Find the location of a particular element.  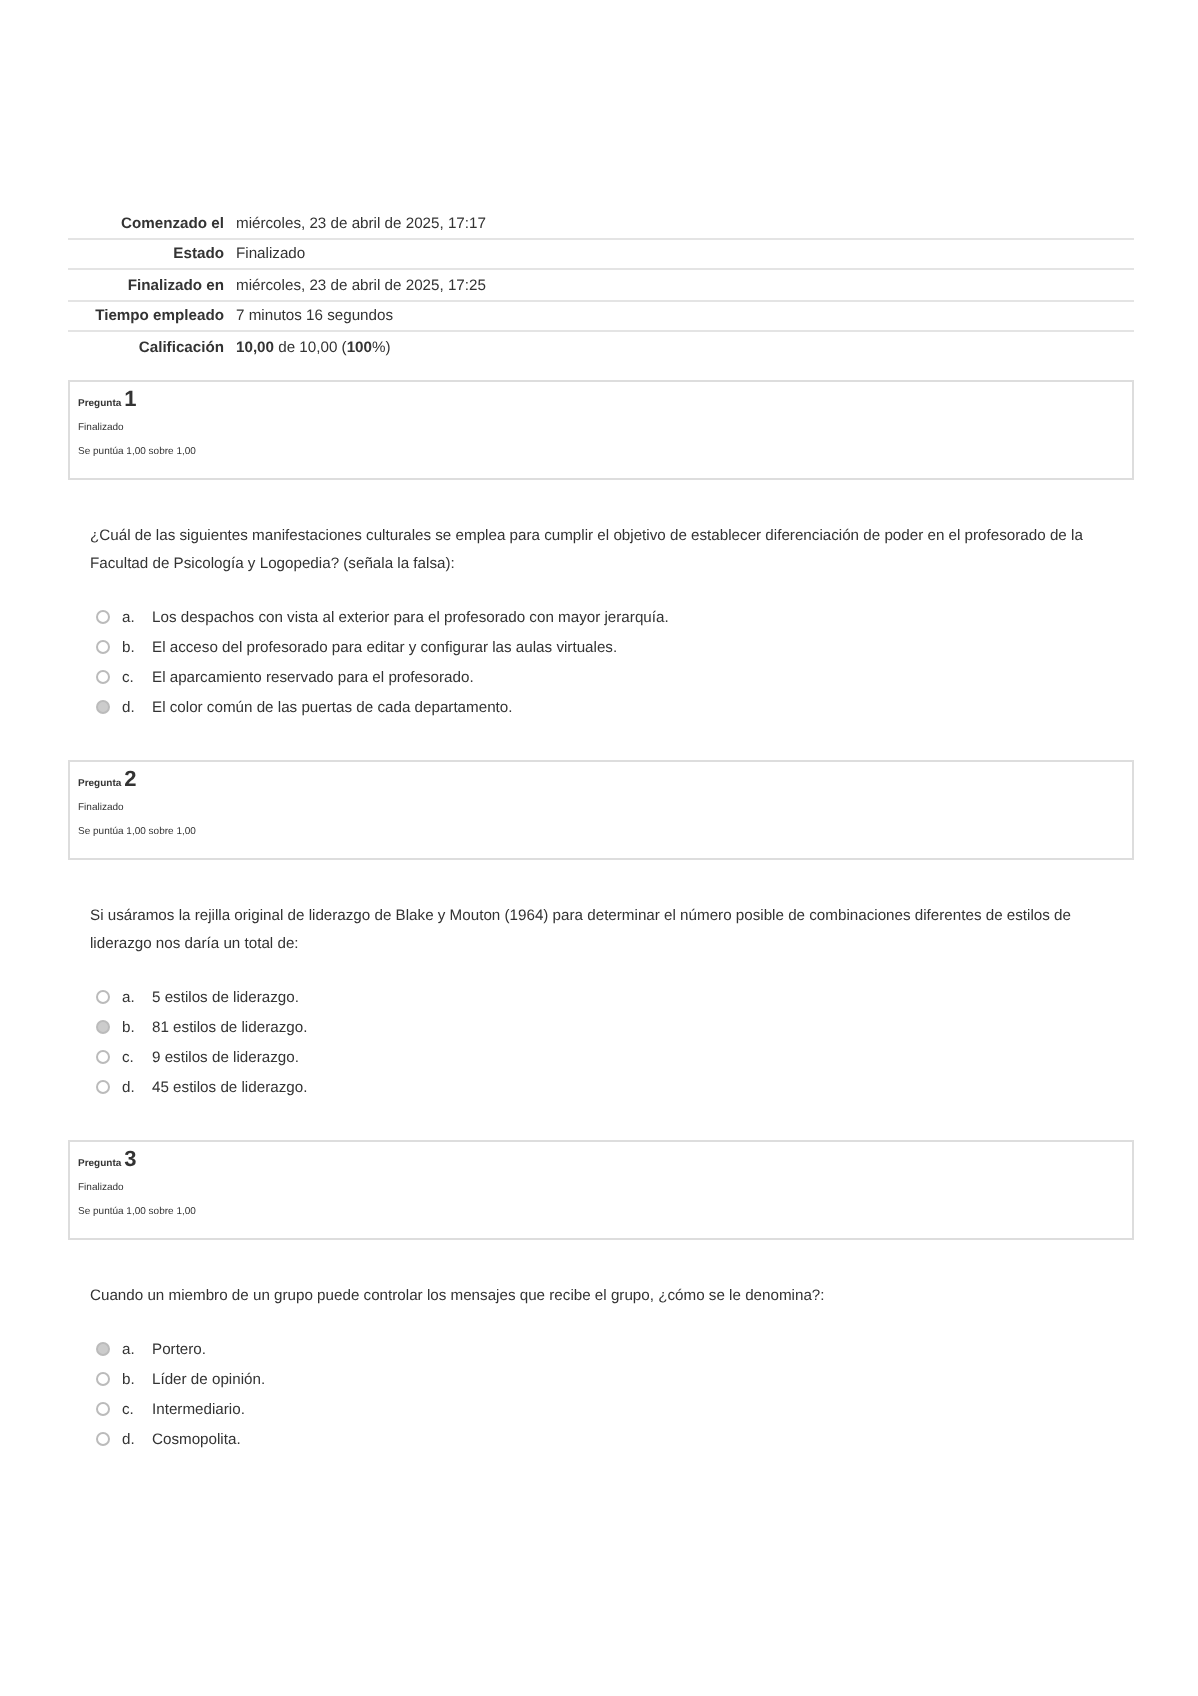

question-number: 1 is located at coordinates (130, 399).